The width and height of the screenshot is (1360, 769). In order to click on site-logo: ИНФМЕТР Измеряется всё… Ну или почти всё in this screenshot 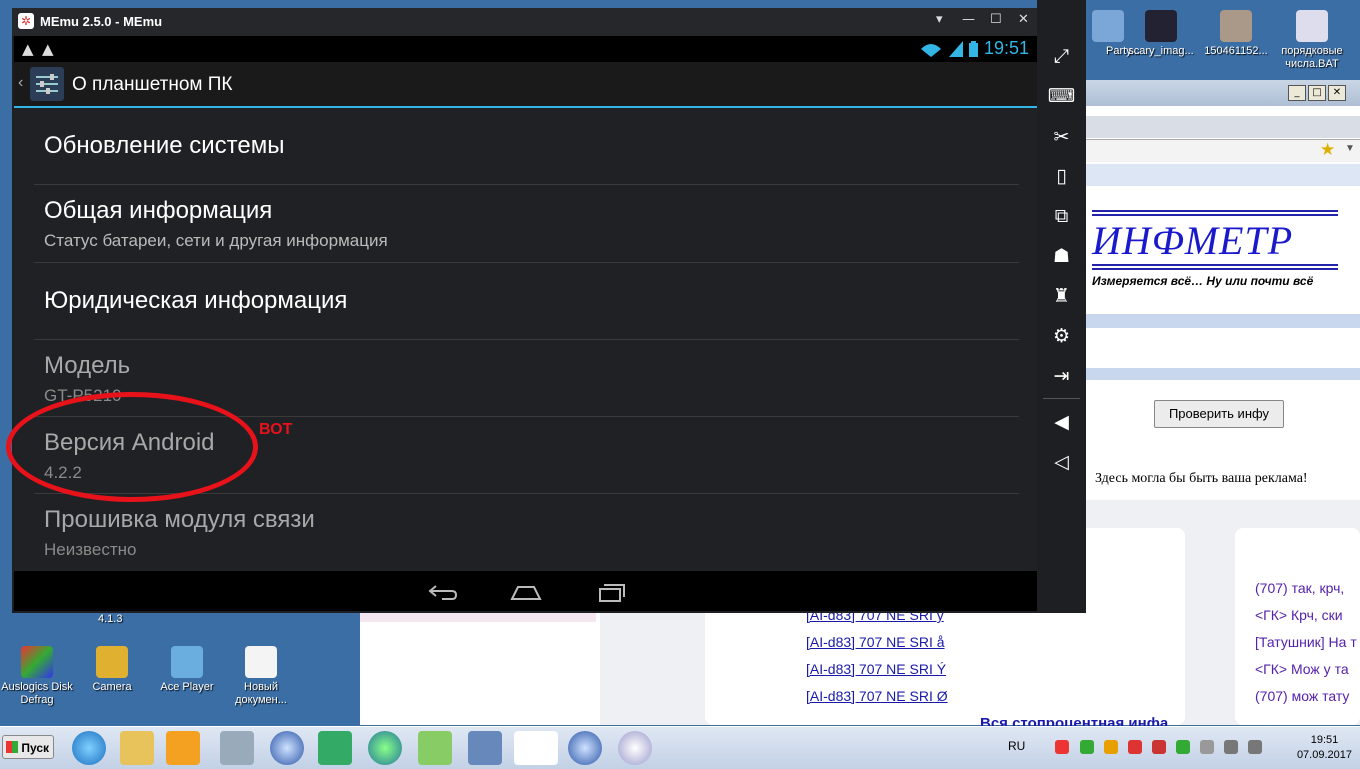, I will do `click(1215, 249)`.